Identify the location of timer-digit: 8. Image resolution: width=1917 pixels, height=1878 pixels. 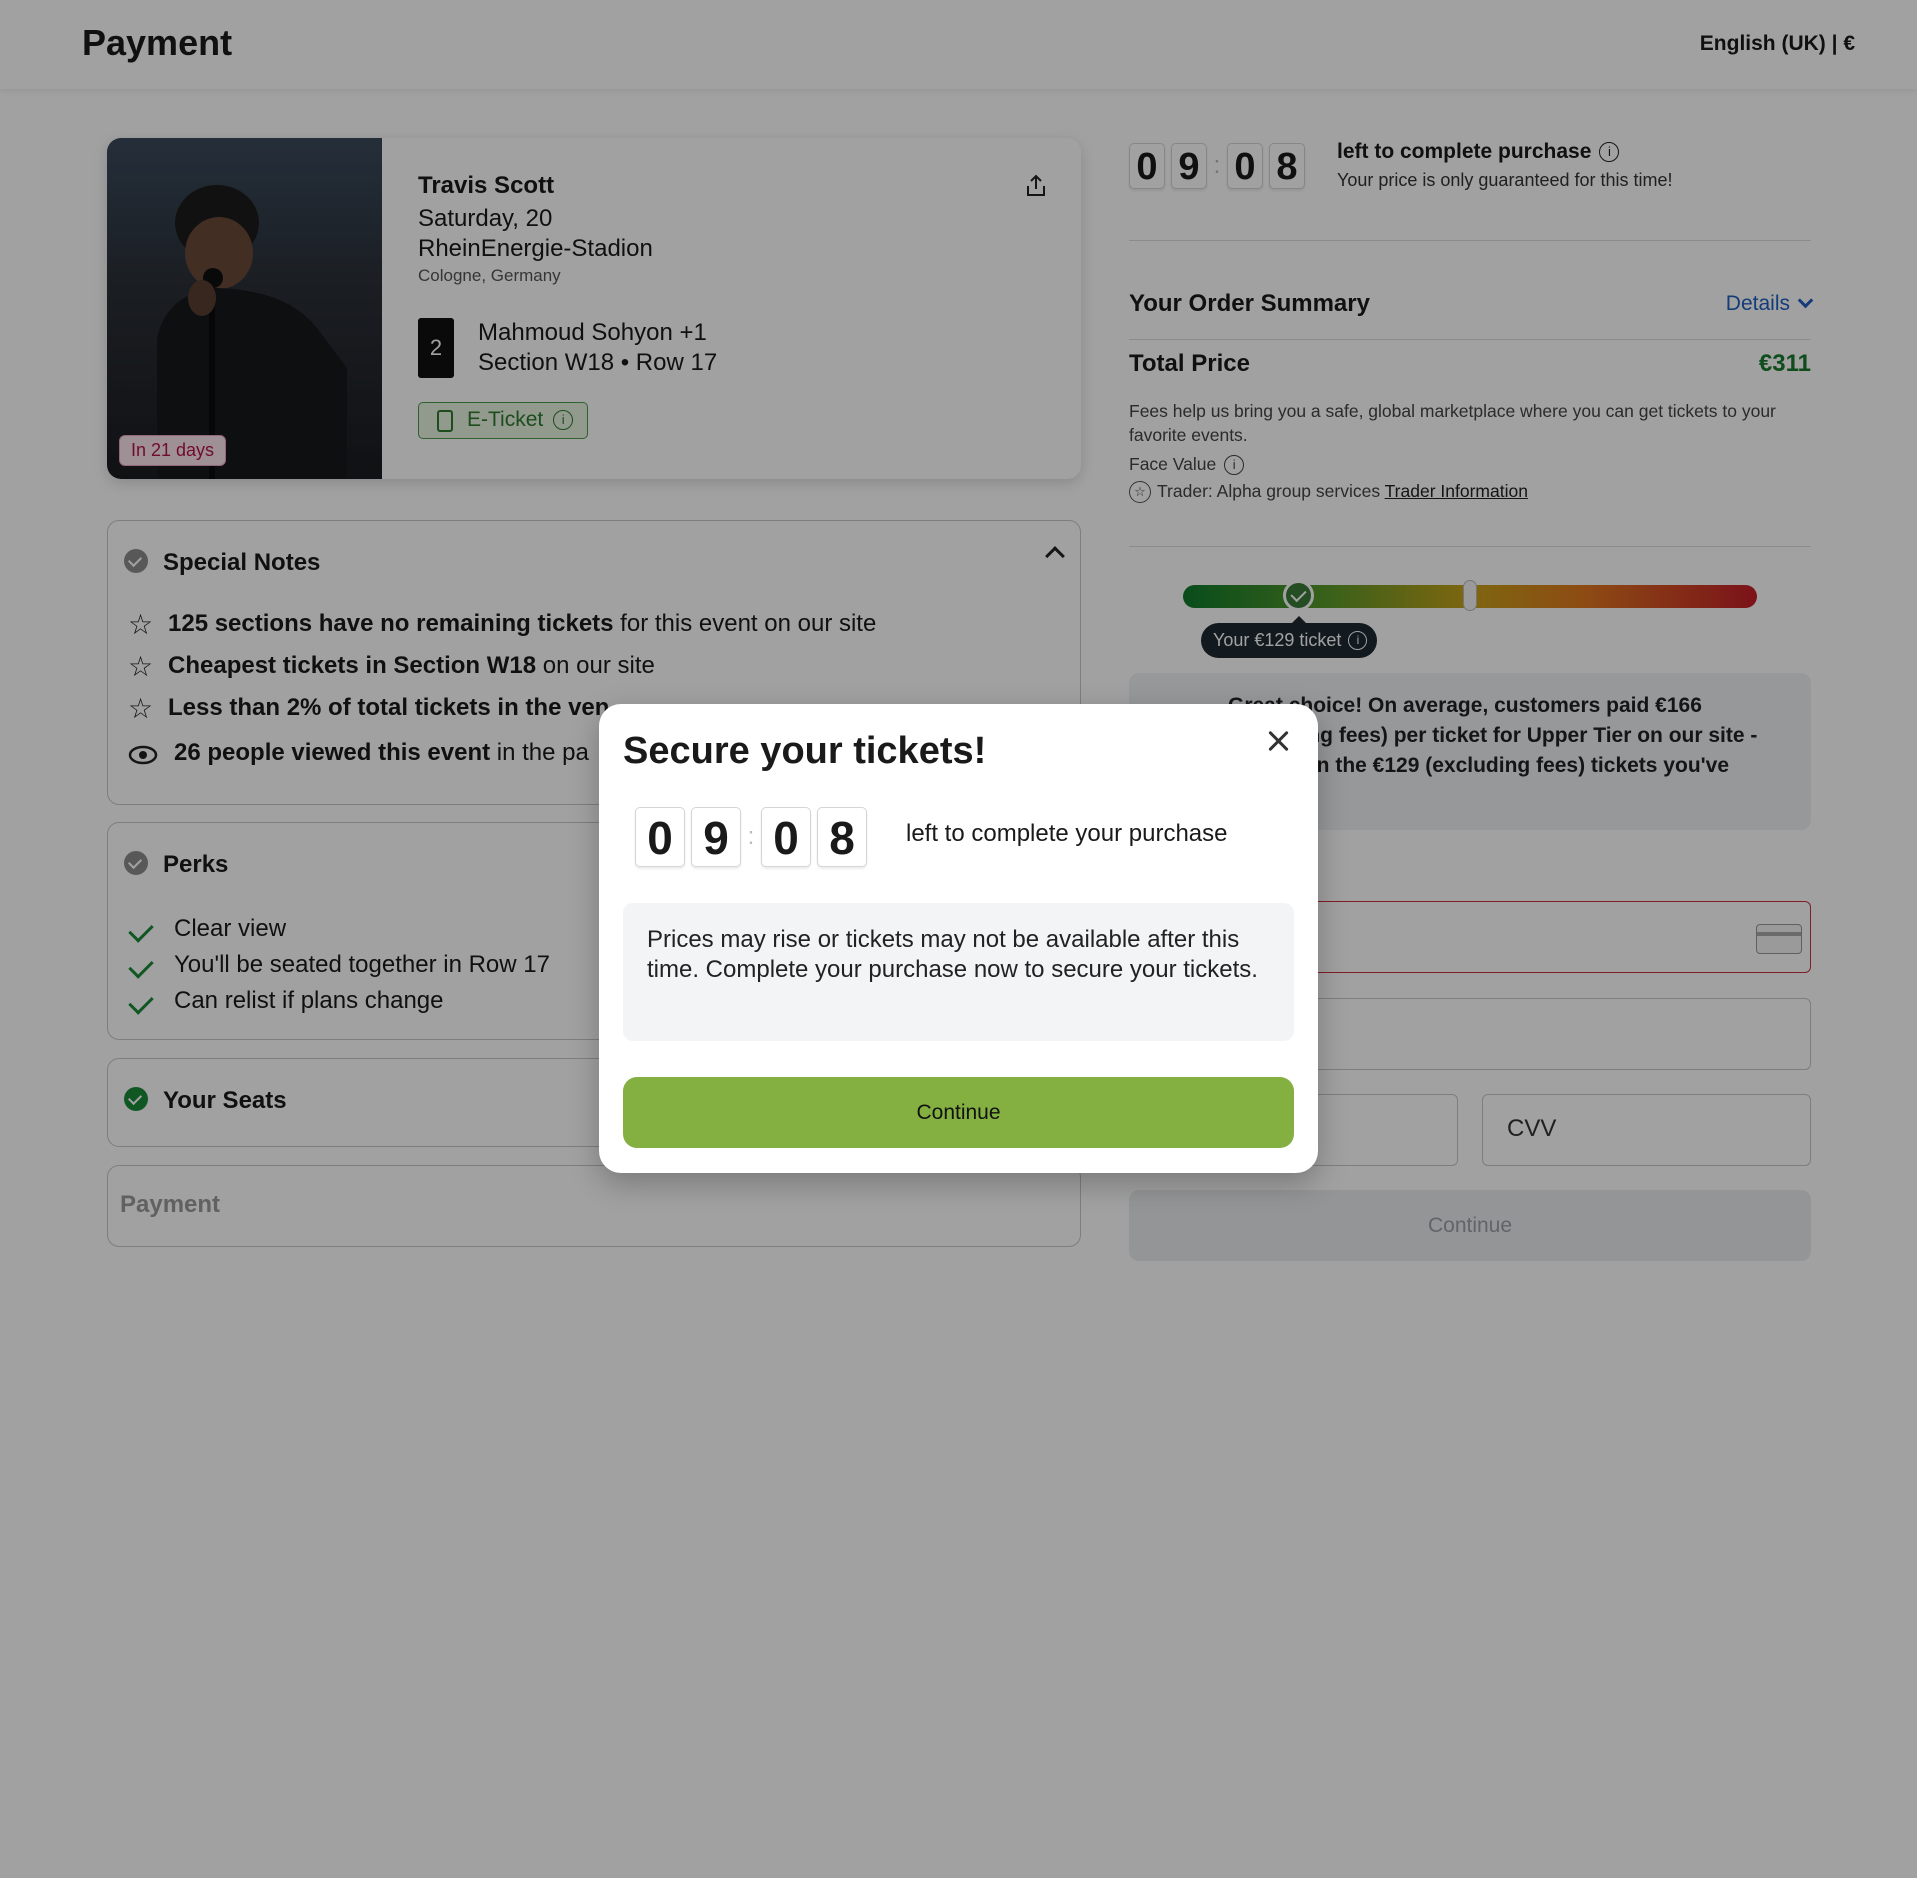
(842, 837).